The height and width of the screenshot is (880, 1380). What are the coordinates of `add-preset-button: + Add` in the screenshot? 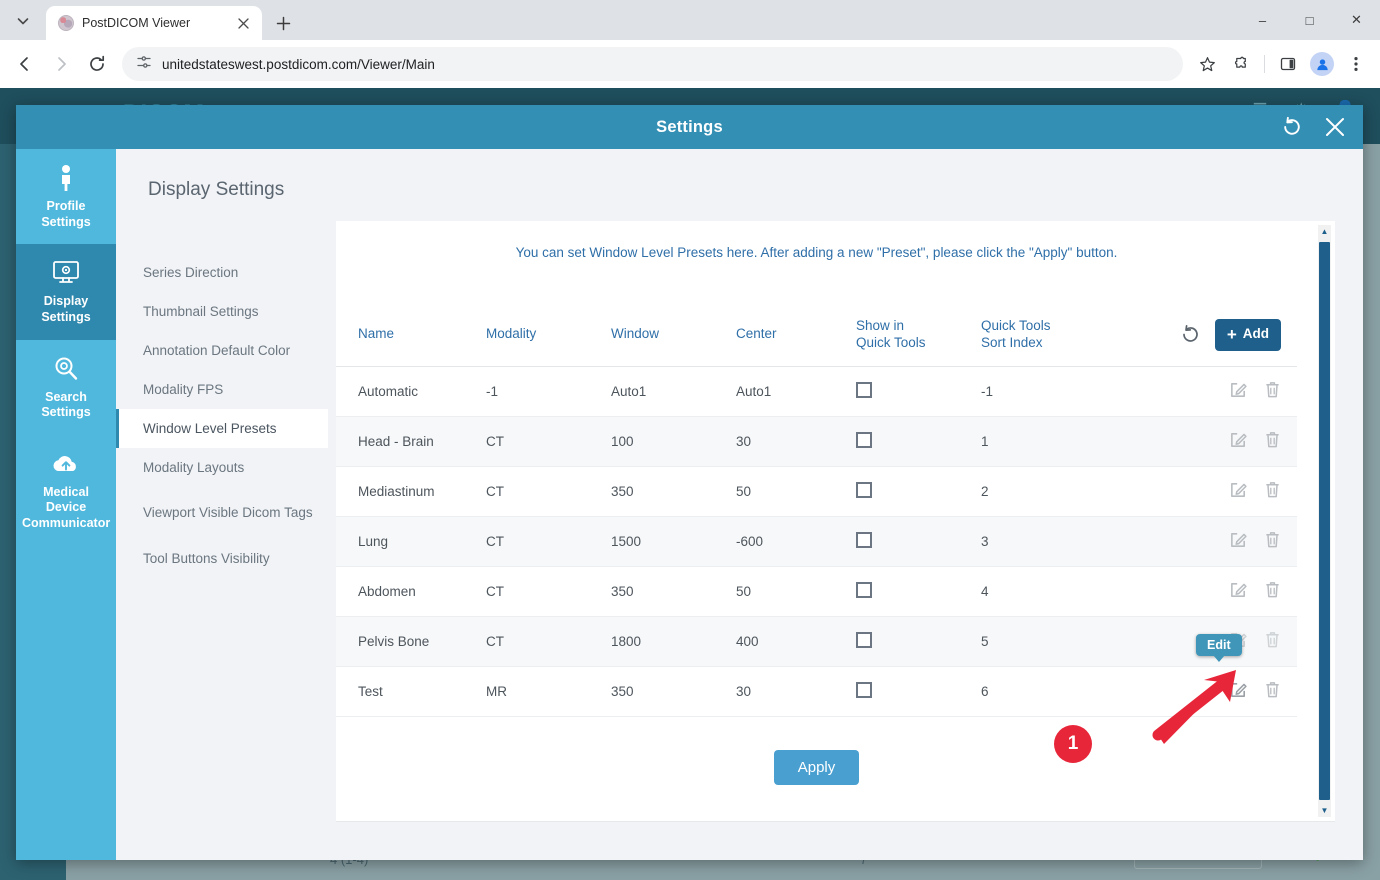 It's located at (1247, 334).